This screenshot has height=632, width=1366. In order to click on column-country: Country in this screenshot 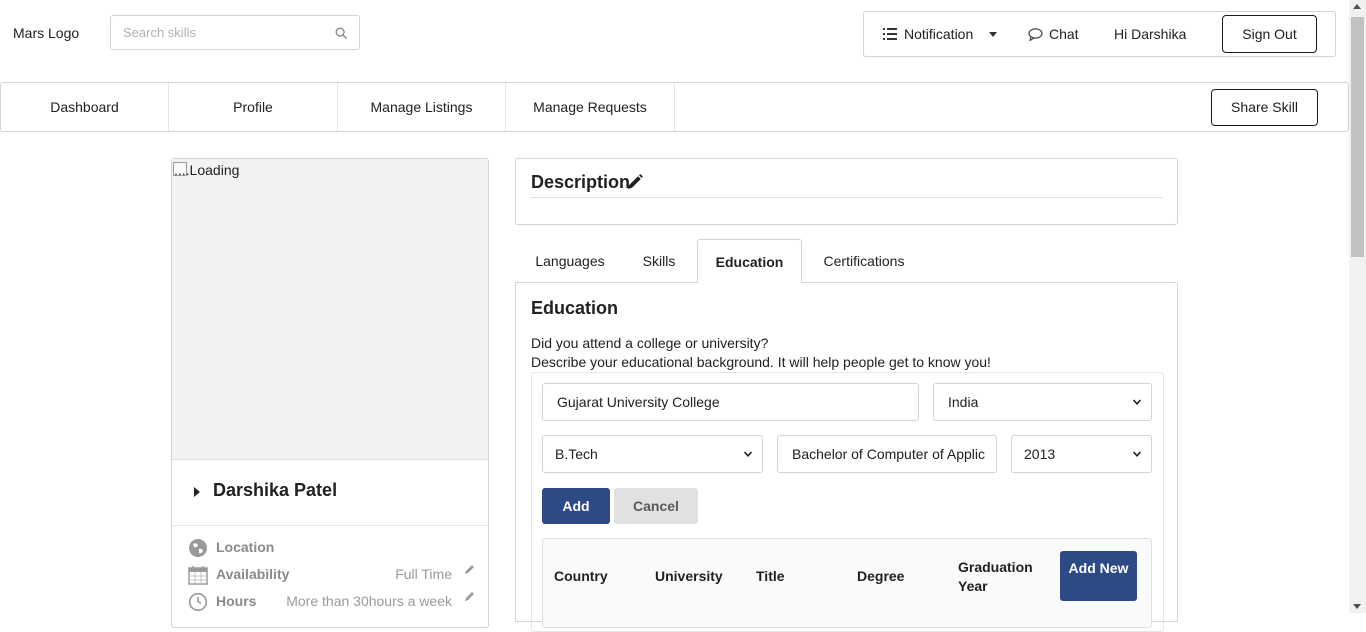, I will do `click(581, 576)`.